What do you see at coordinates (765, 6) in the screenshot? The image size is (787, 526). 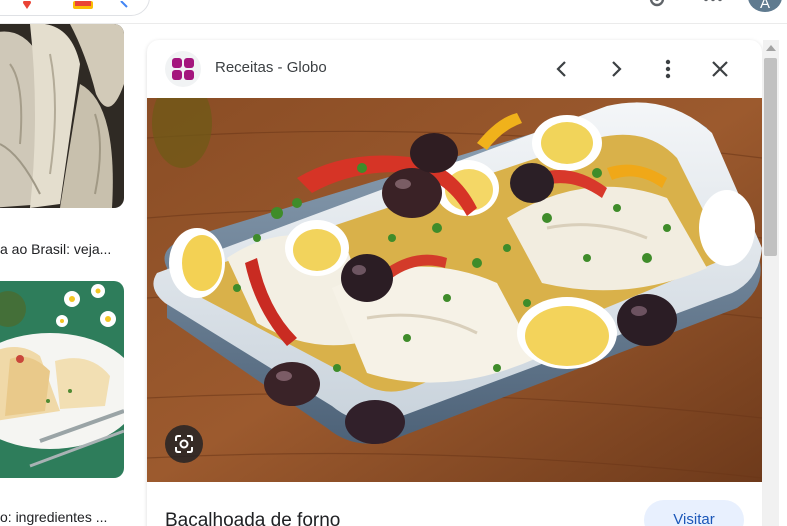 I see `account-avatar: A` at bounding box center [765, 6].